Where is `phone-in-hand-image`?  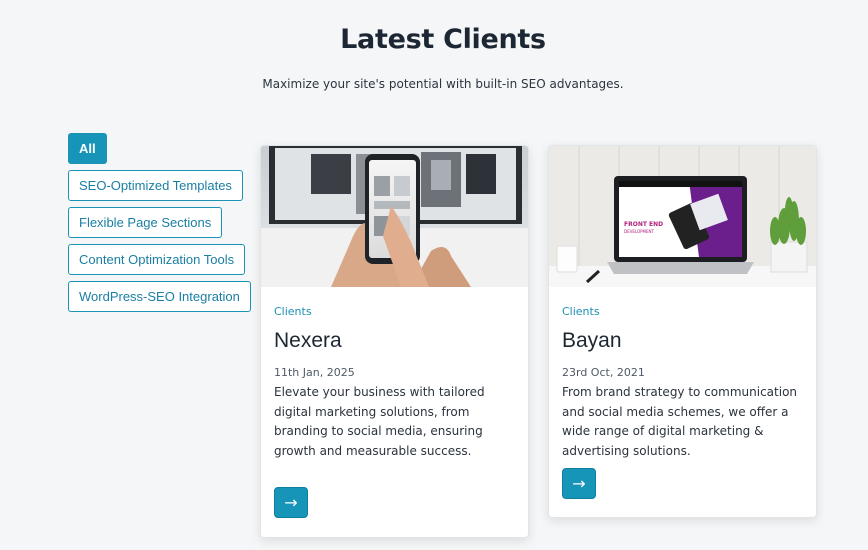 phone-in-hand-image is located at coordinates (394, 216).